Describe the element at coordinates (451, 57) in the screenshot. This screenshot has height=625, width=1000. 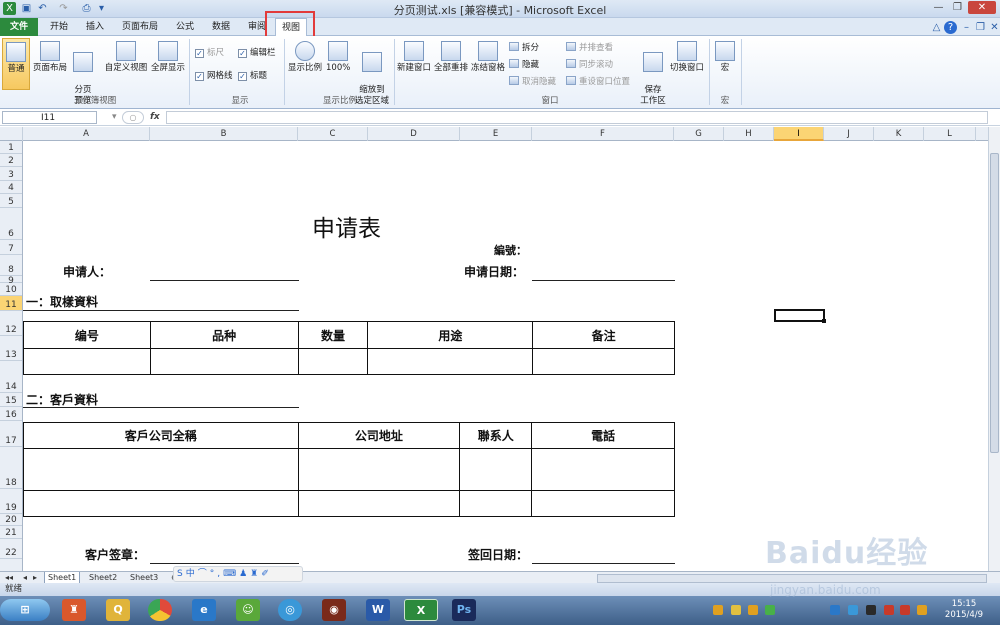
I see `arrange-all-button: 全部重排` at that location.